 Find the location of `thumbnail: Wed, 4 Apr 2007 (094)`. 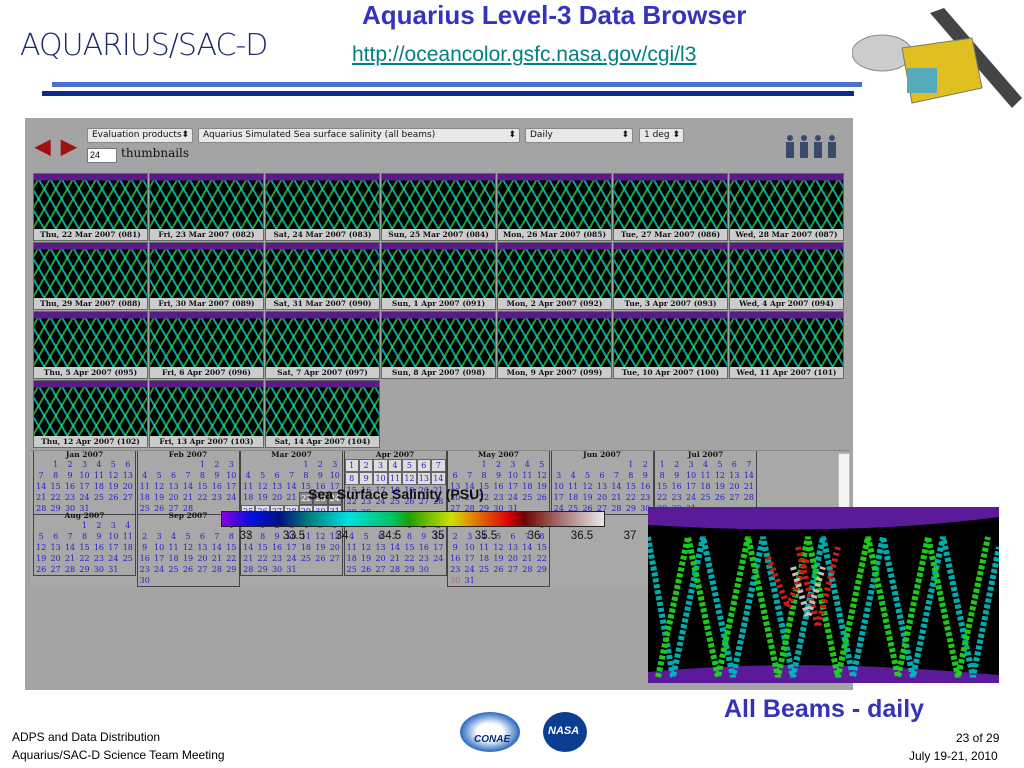

thumbnail: Wed, 4 Apr 2007 (094) is located at coordinates (786, 276).